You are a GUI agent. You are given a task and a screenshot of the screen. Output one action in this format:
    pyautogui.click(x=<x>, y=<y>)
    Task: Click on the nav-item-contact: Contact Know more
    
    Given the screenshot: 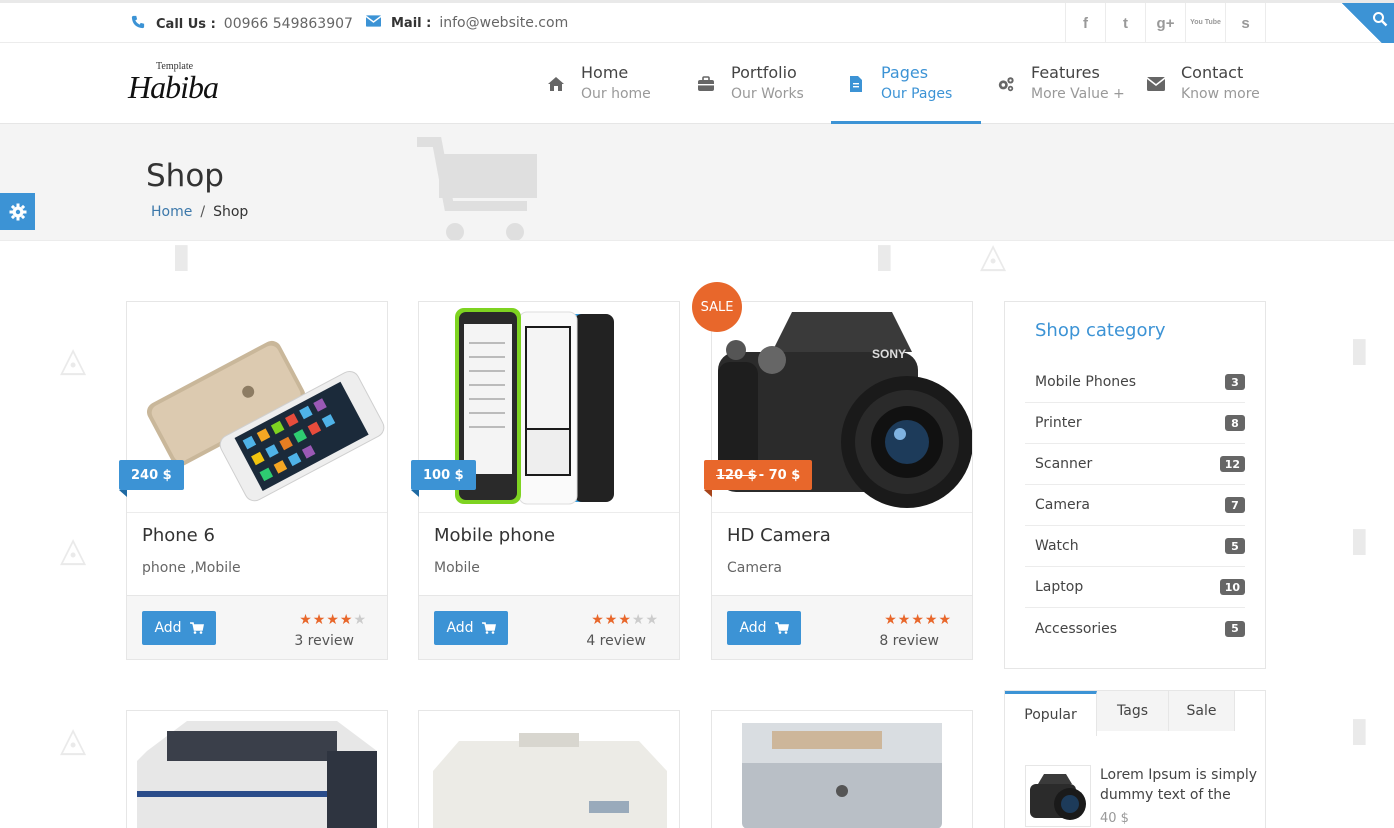 What is the action you would take?
    pyautogui.click(x=1206, y=83)
    